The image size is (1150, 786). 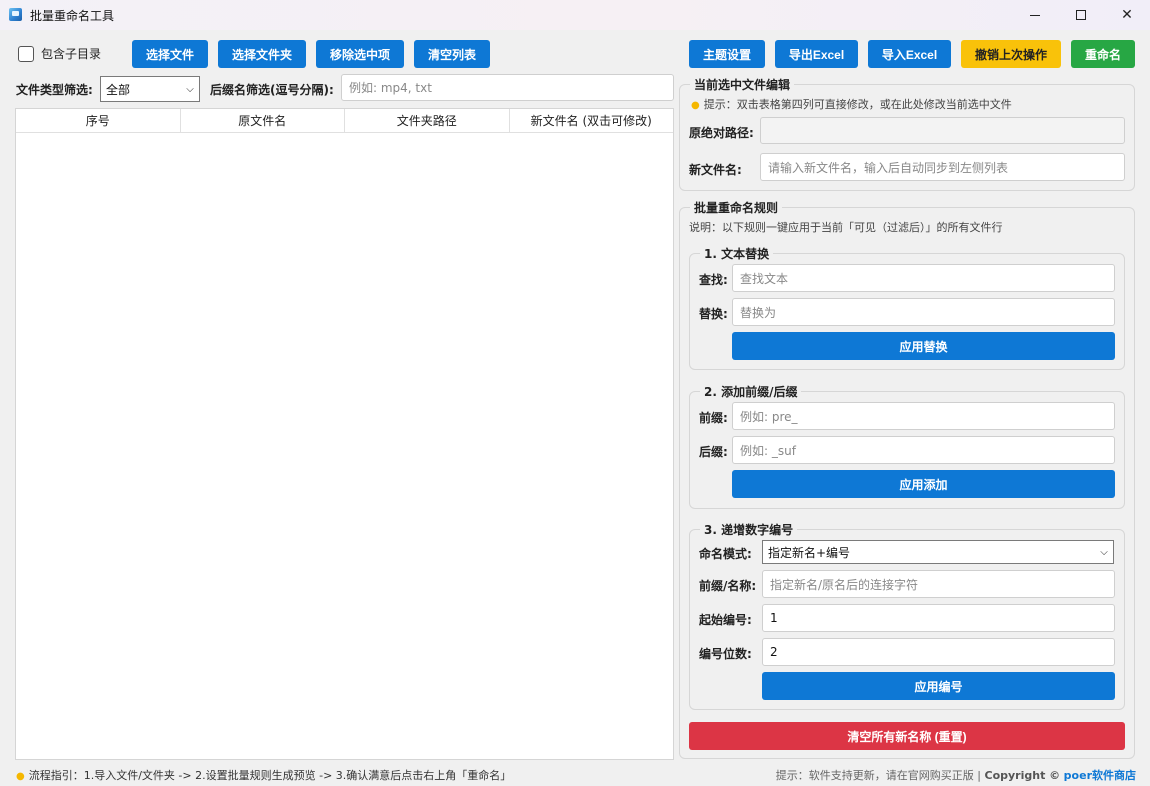 What do you see at coordinates (938, 686) in the screenshot?
I see `apply-numbering-button: 应用编号` at bounding box center [938, 686].